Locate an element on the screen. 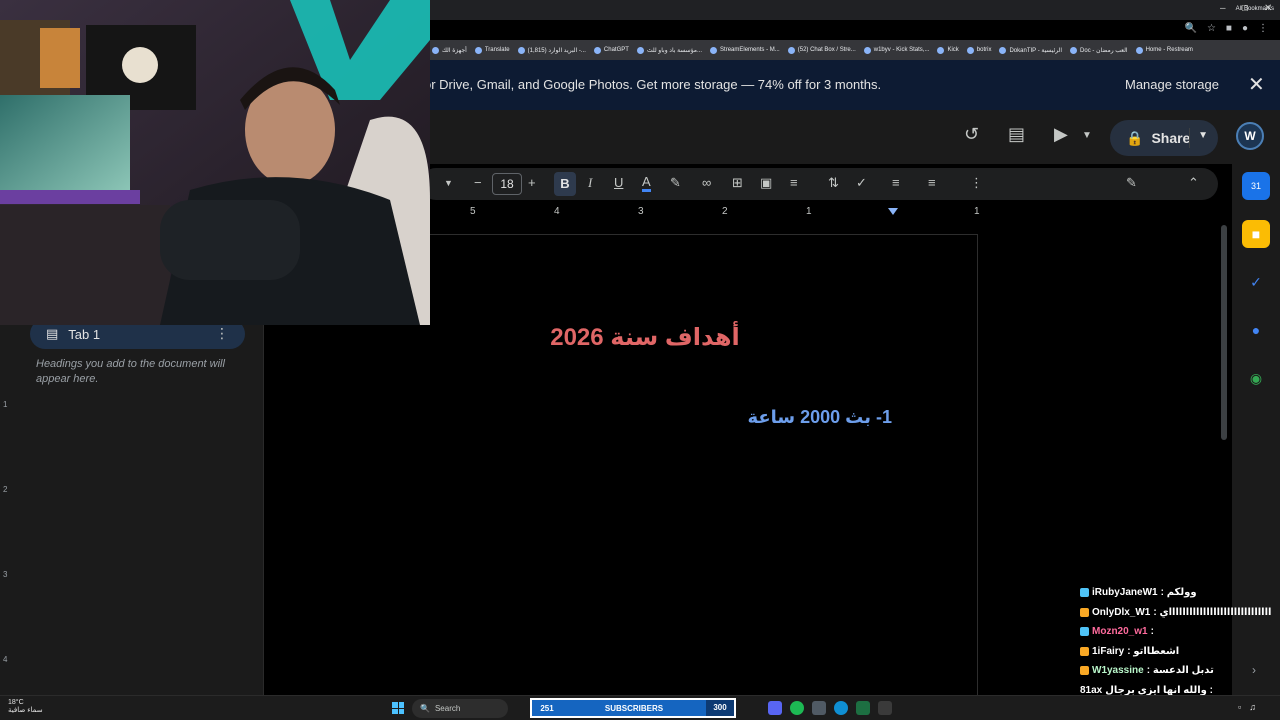  bookmark-item: DokanTIP - الرئيسية is located at coordinates (1031, 50).